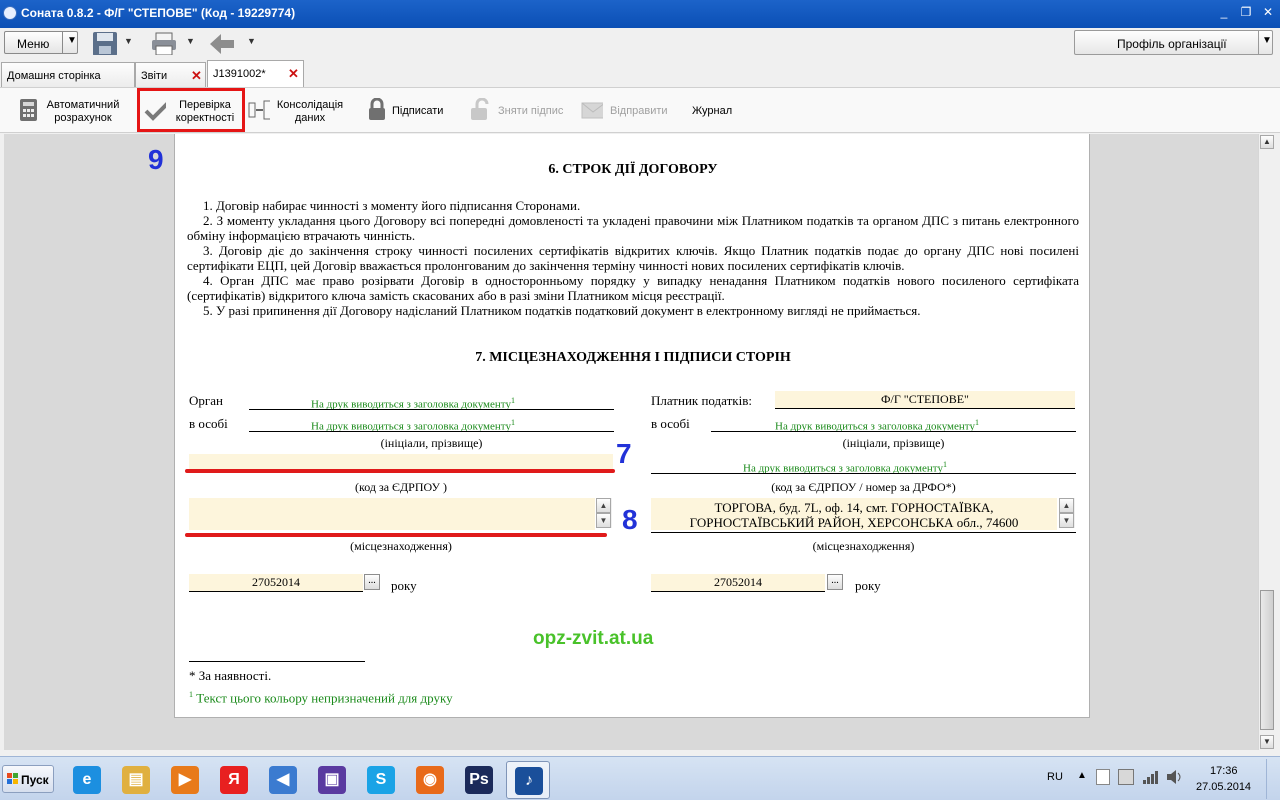  I want to click on taskbar-app-button: ▶, so click(185, 780).